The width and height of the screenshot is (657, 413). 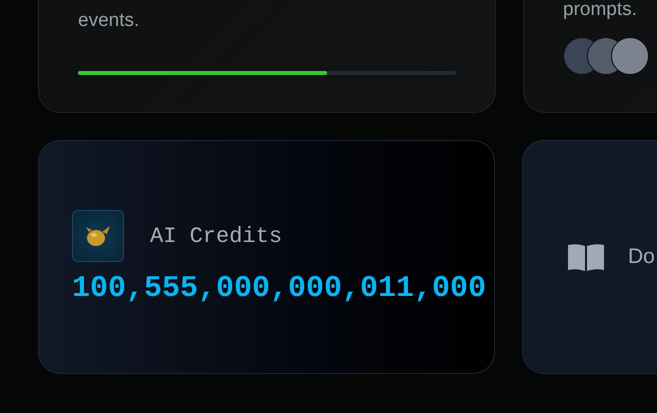 I want to click on credits-value: 100,555,000,000,011,000, so click(x=280, y=289).